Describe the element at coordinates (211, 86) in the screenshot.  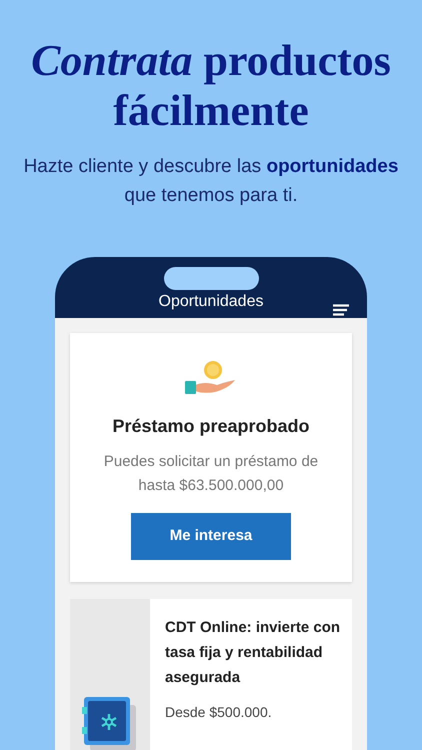
I see `headline: Contrata productos fácilmente` at that location.